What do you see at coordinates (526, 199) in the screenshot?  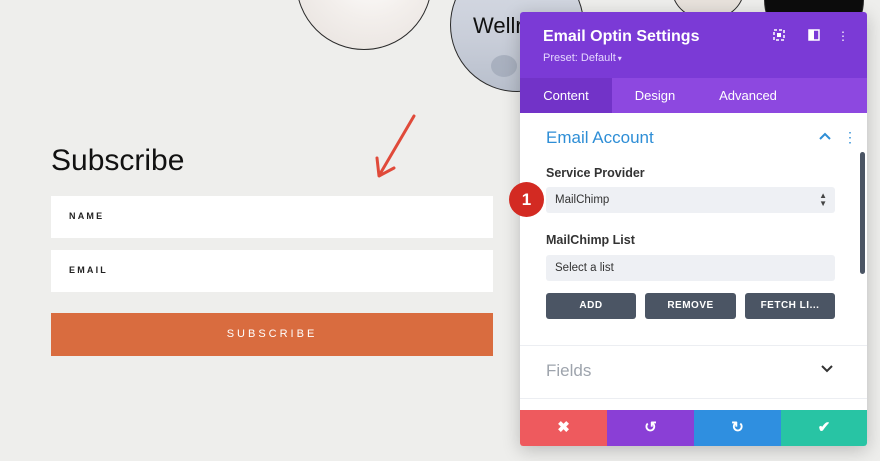 I see `annotation-badge: 1` at bounding box center [526, 199].